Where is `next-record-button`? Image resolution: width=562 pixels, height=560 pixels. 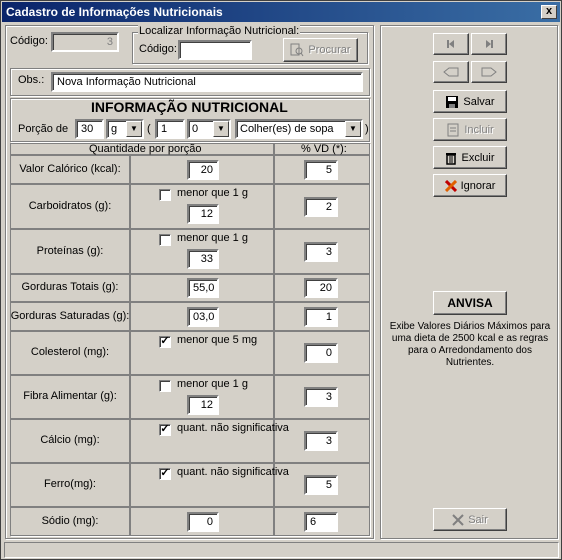
next-record-button is located at coordinates (489, 44).